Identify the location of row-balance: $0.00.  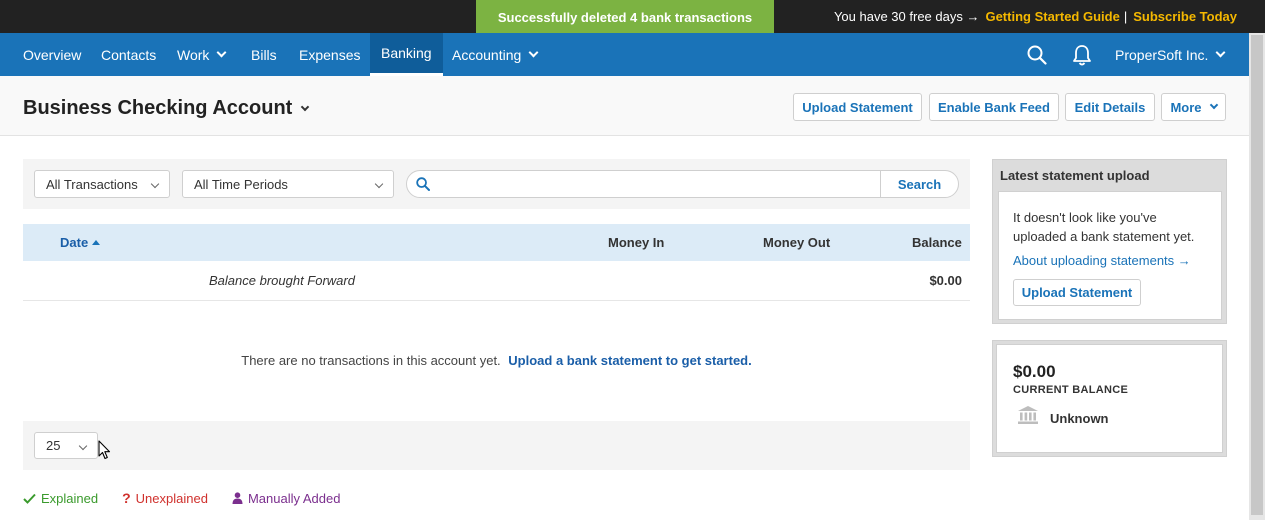
(945, 280).